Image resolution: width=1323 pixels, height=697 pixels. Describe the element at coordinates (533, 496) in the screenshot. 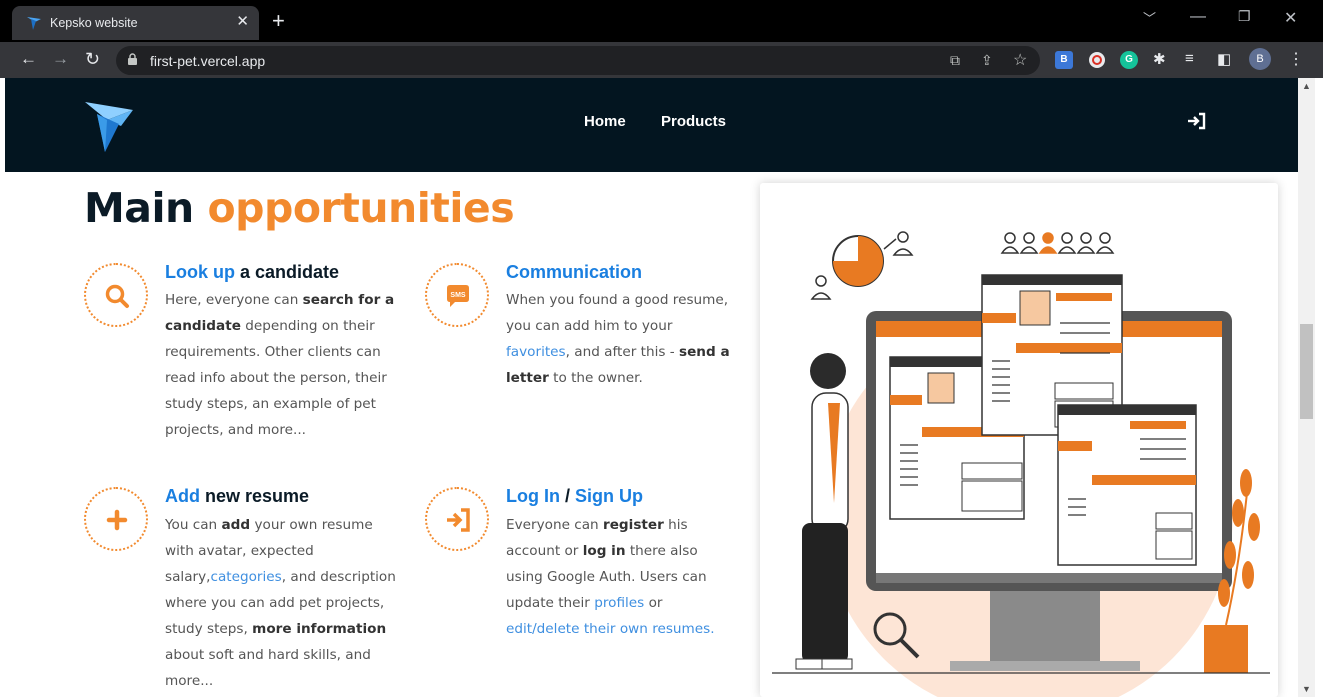

I see `feature-title-login-accent: Log In` at that location.